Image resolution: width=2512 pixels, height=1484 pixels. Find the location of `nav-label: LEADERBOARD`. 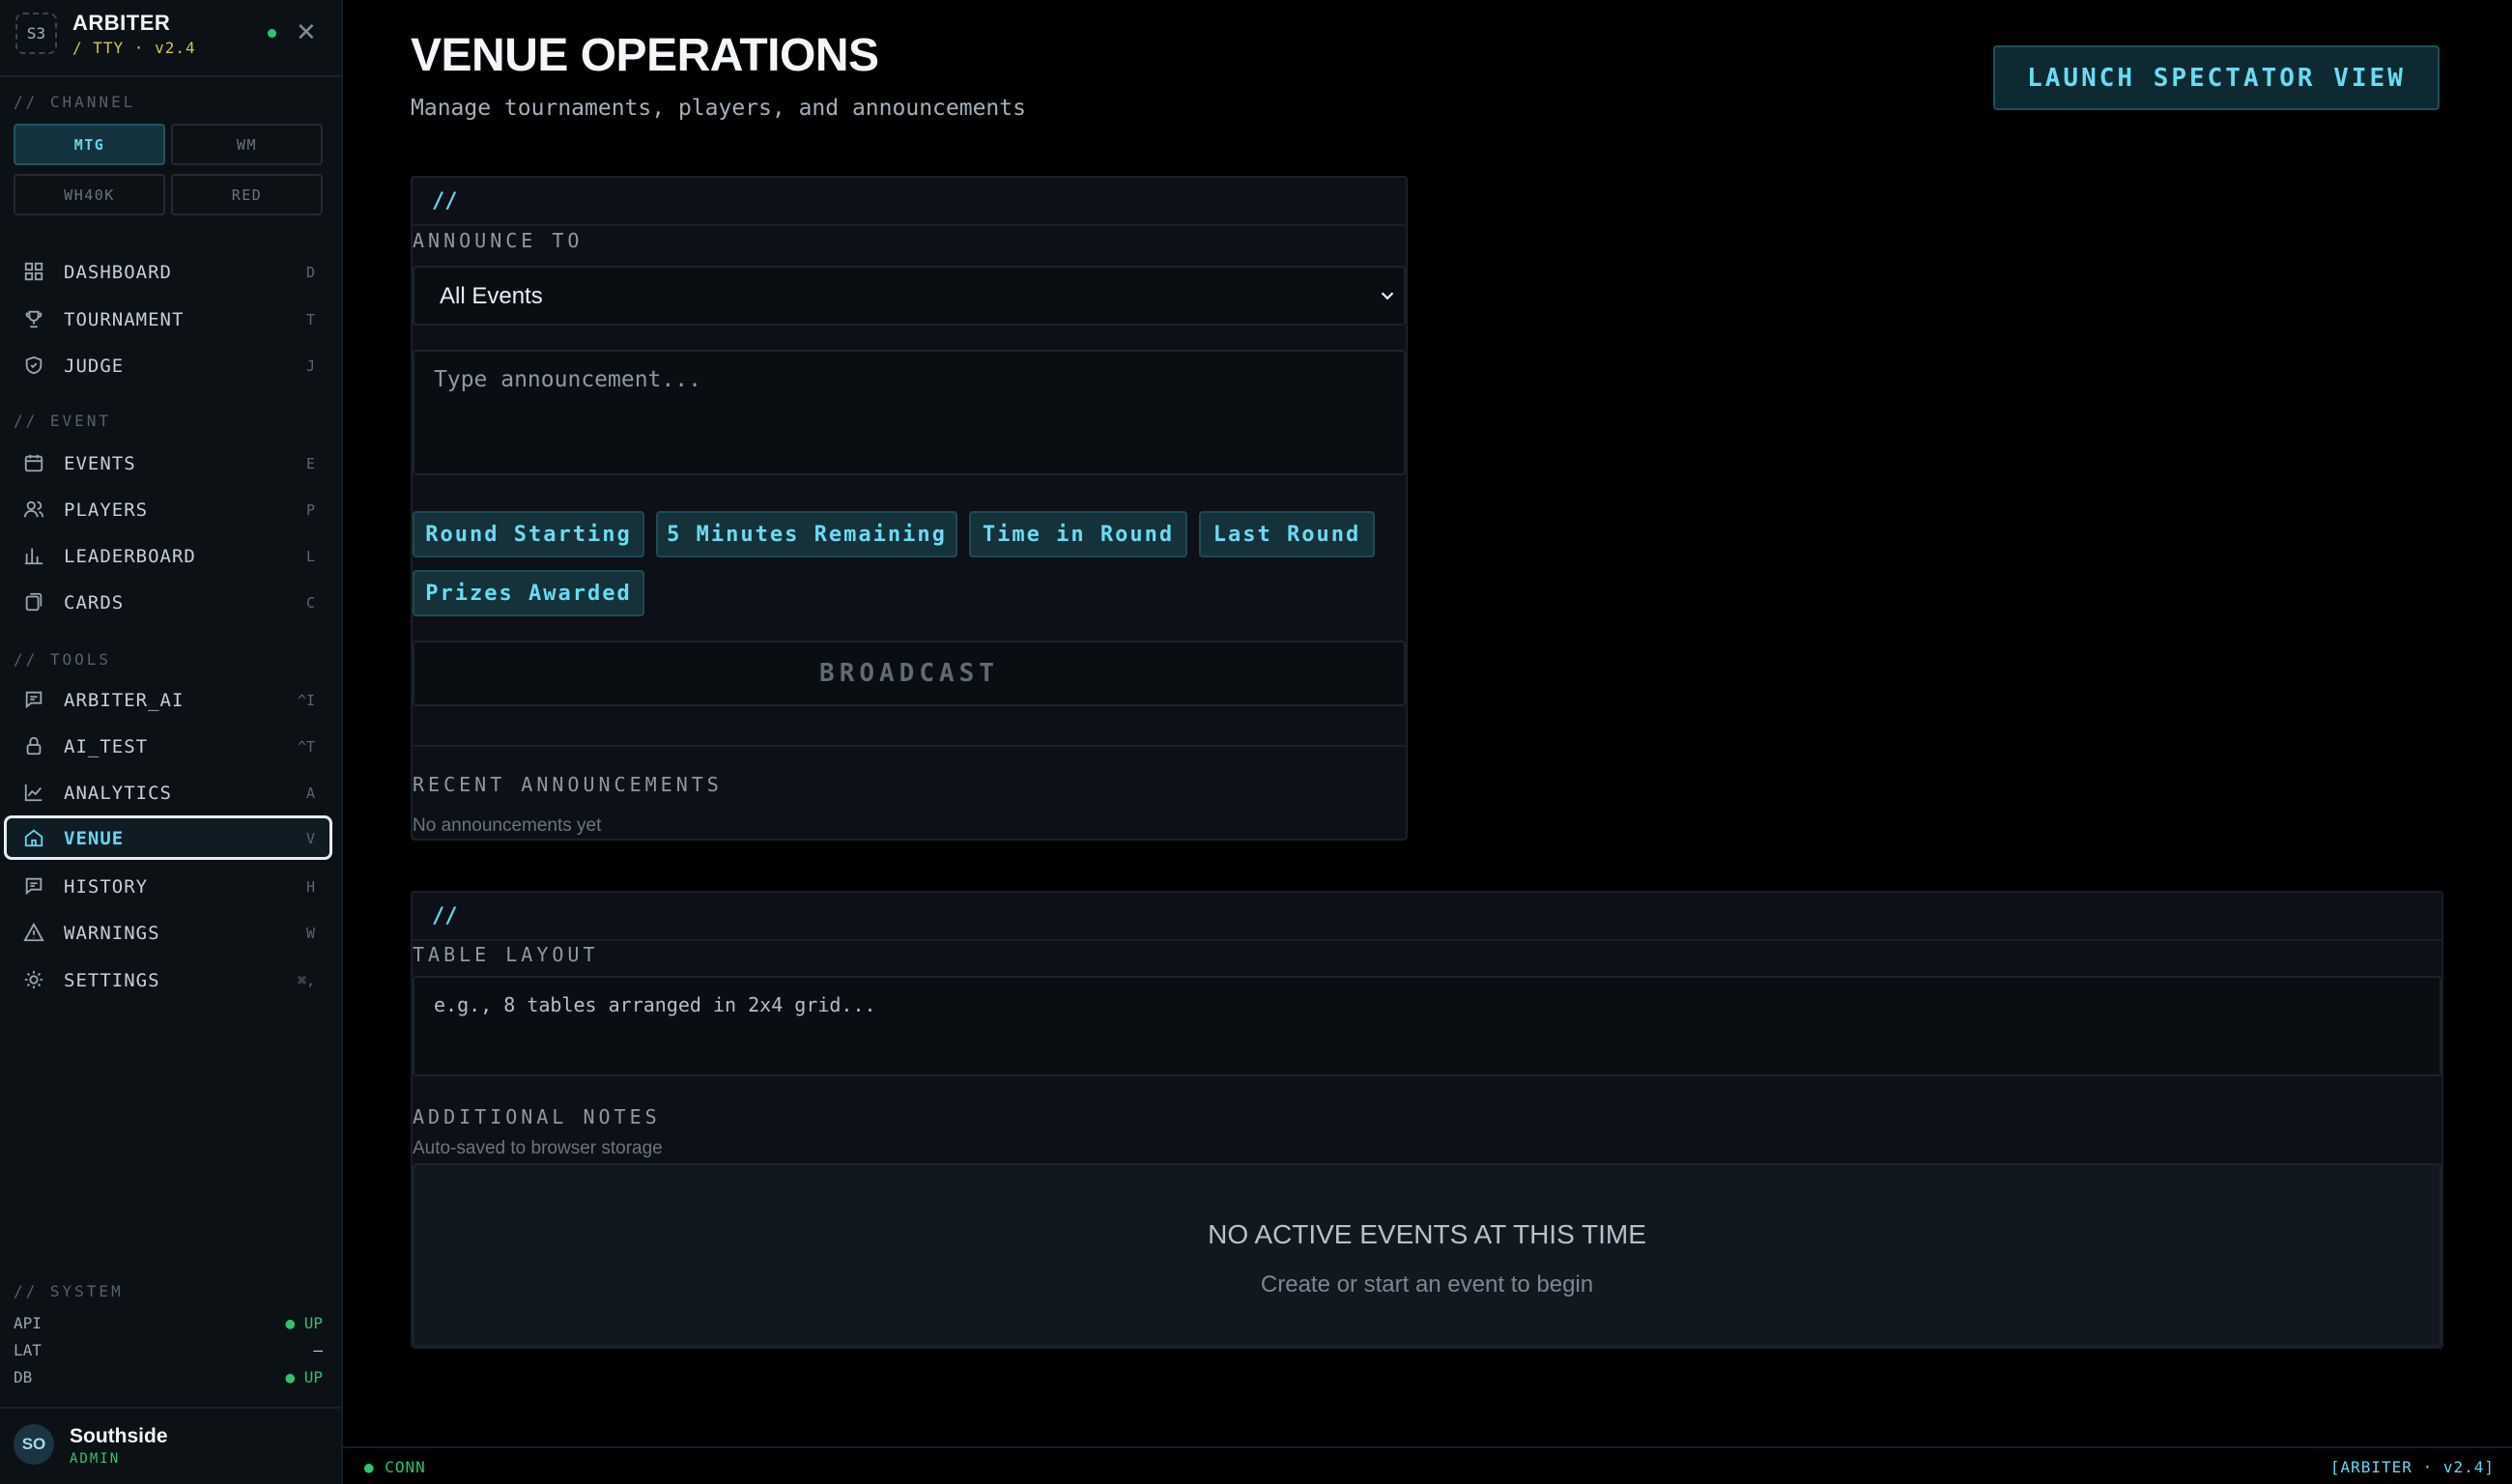

nav-label: LEADERBOARD is located at coordinates (130, 556).